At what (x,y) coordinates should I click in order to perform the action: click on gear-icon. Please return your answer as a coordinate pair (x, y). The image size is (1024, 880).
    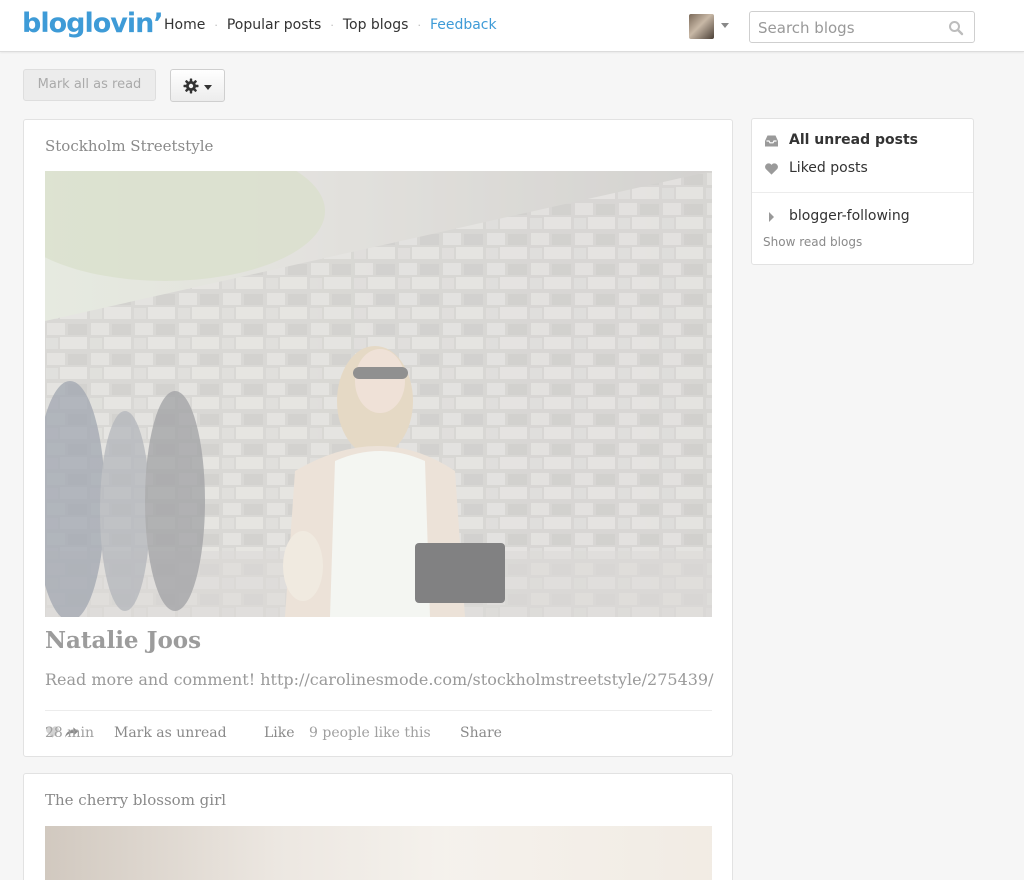
    Looking at the image, I should click on (191, 86).